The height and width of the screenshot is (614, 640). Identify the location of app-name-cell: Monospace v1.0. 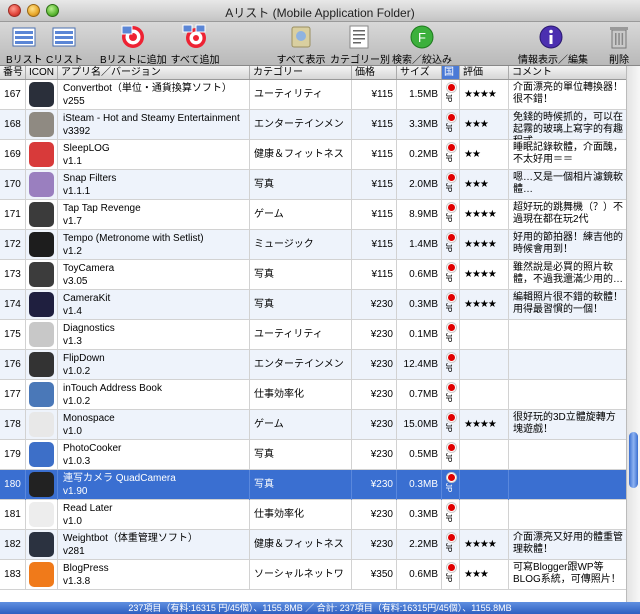
(154, 425).